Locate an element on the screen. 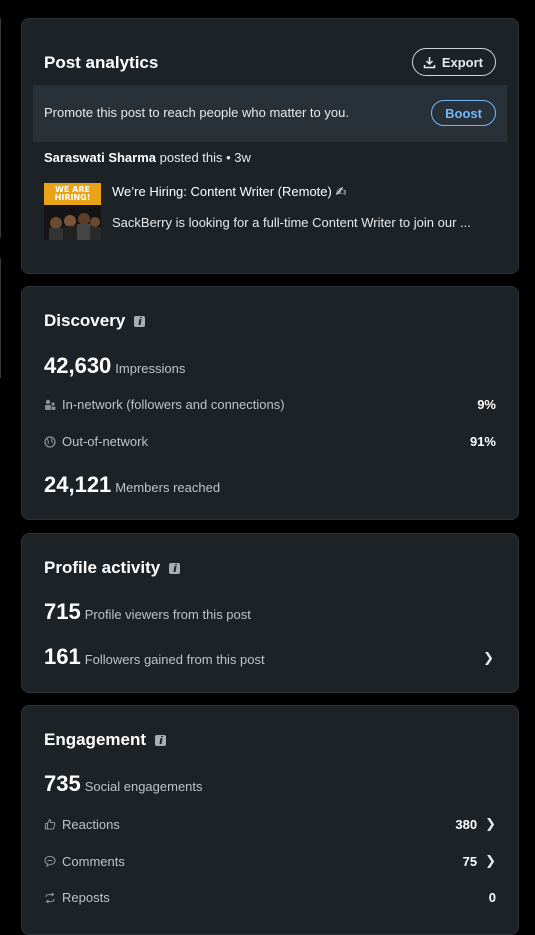 The image size is (535, 935). post-thumbnail: WE ARE HIRING! is located at coordinates (72, 211).